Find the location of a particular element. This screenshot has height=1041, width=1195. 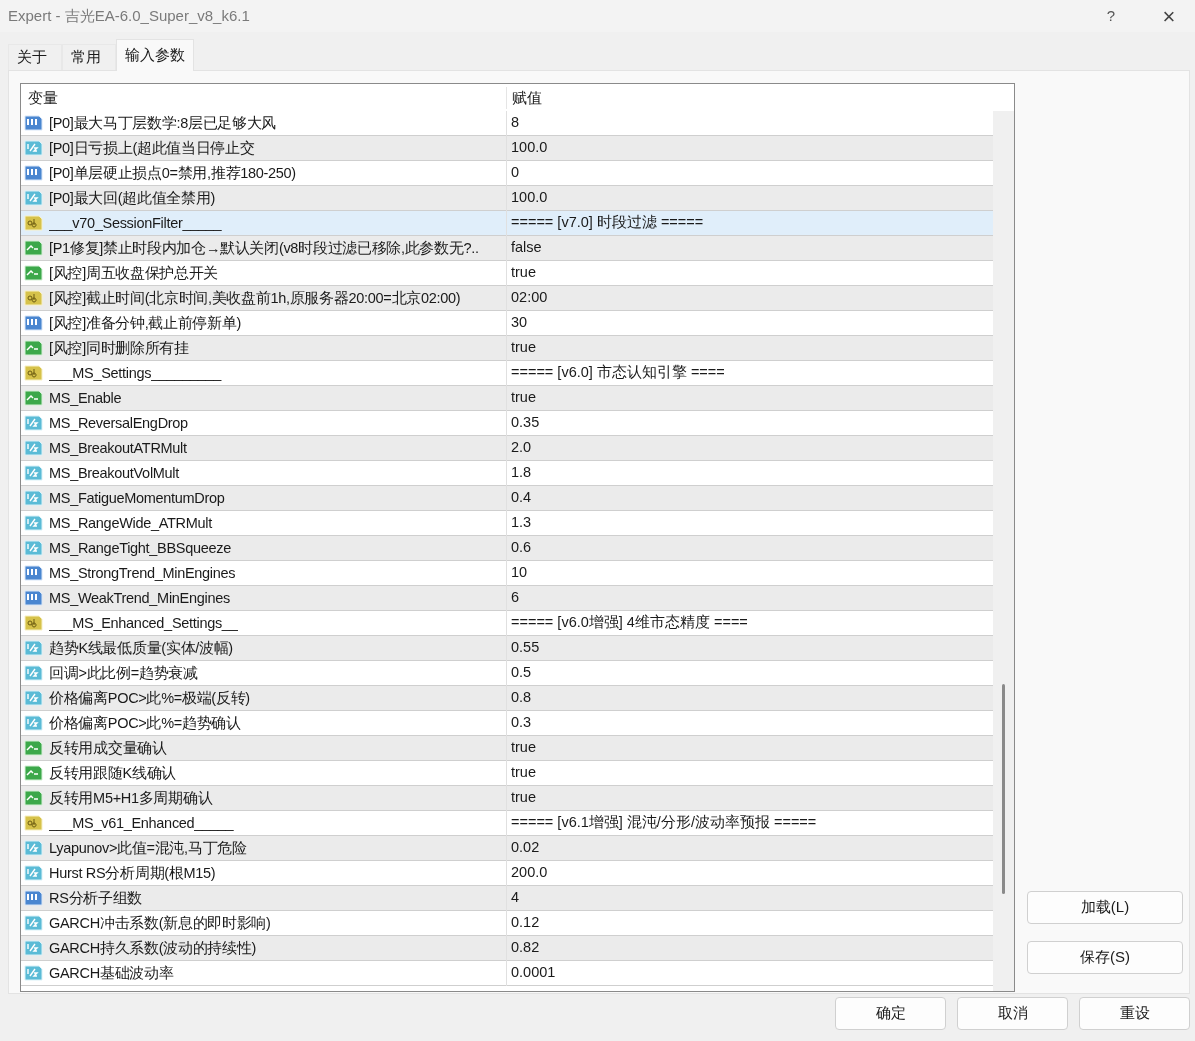

parameter-value: 1.3 is located at coordinates (519, 523).